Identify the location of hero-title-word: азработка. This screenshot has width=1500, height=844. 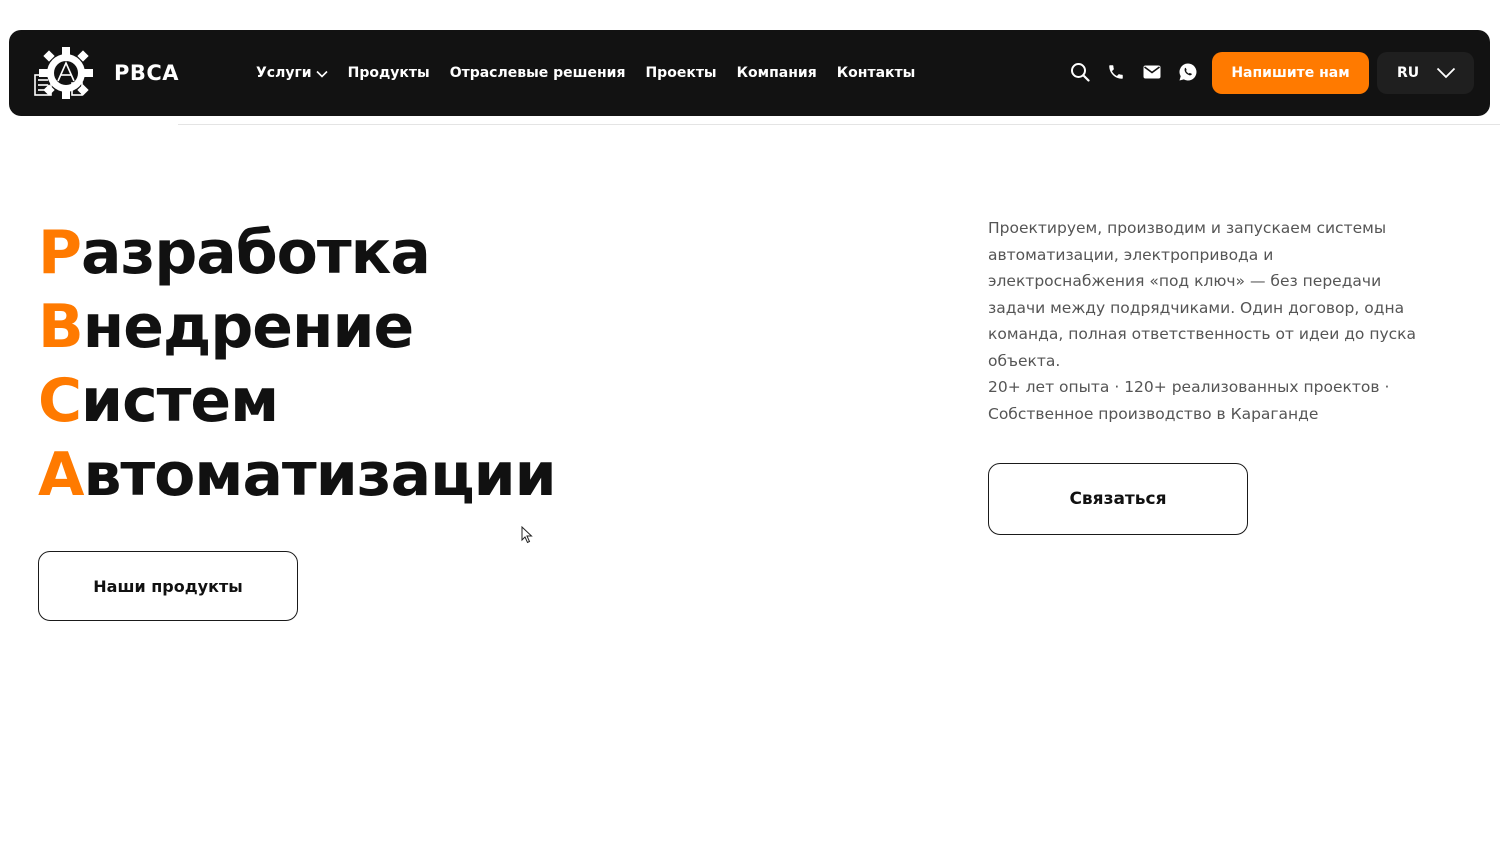
(255, 253).